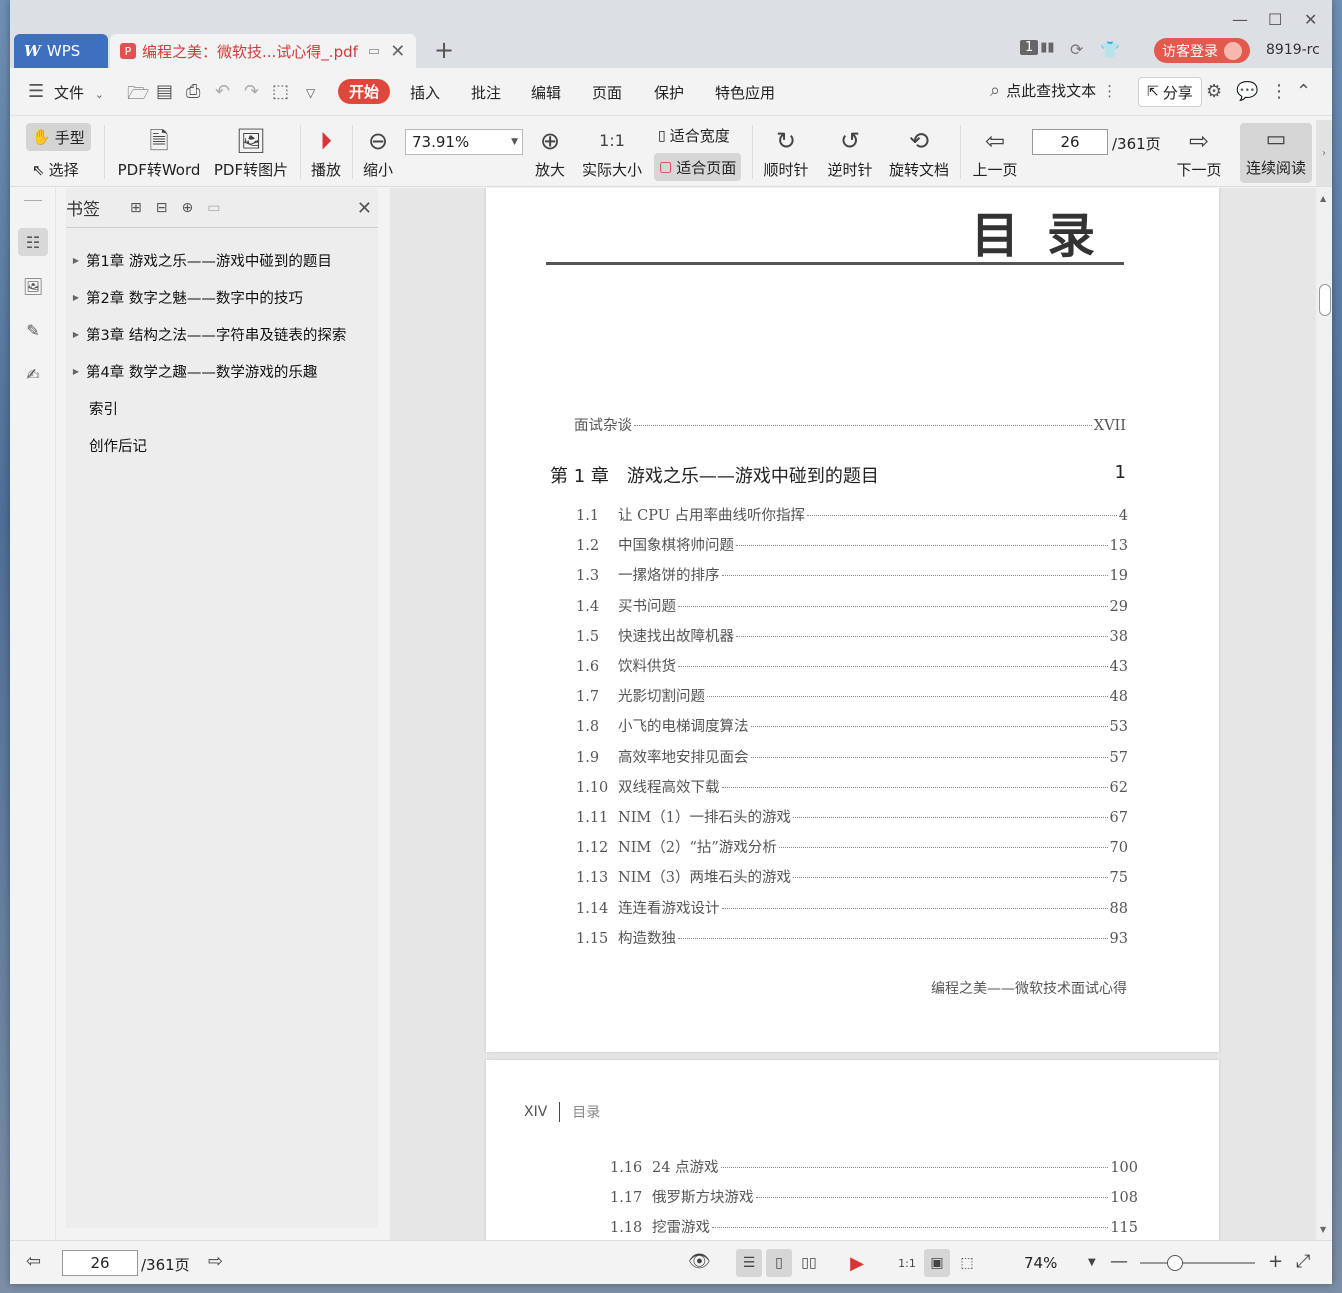 This screenshot has height=1293, width=1342. What do you see at coordinates (1303, 91) in the screenshot?
I see `collapse-ribbon-icon: ⌃` at bounding box center [1303, 91].